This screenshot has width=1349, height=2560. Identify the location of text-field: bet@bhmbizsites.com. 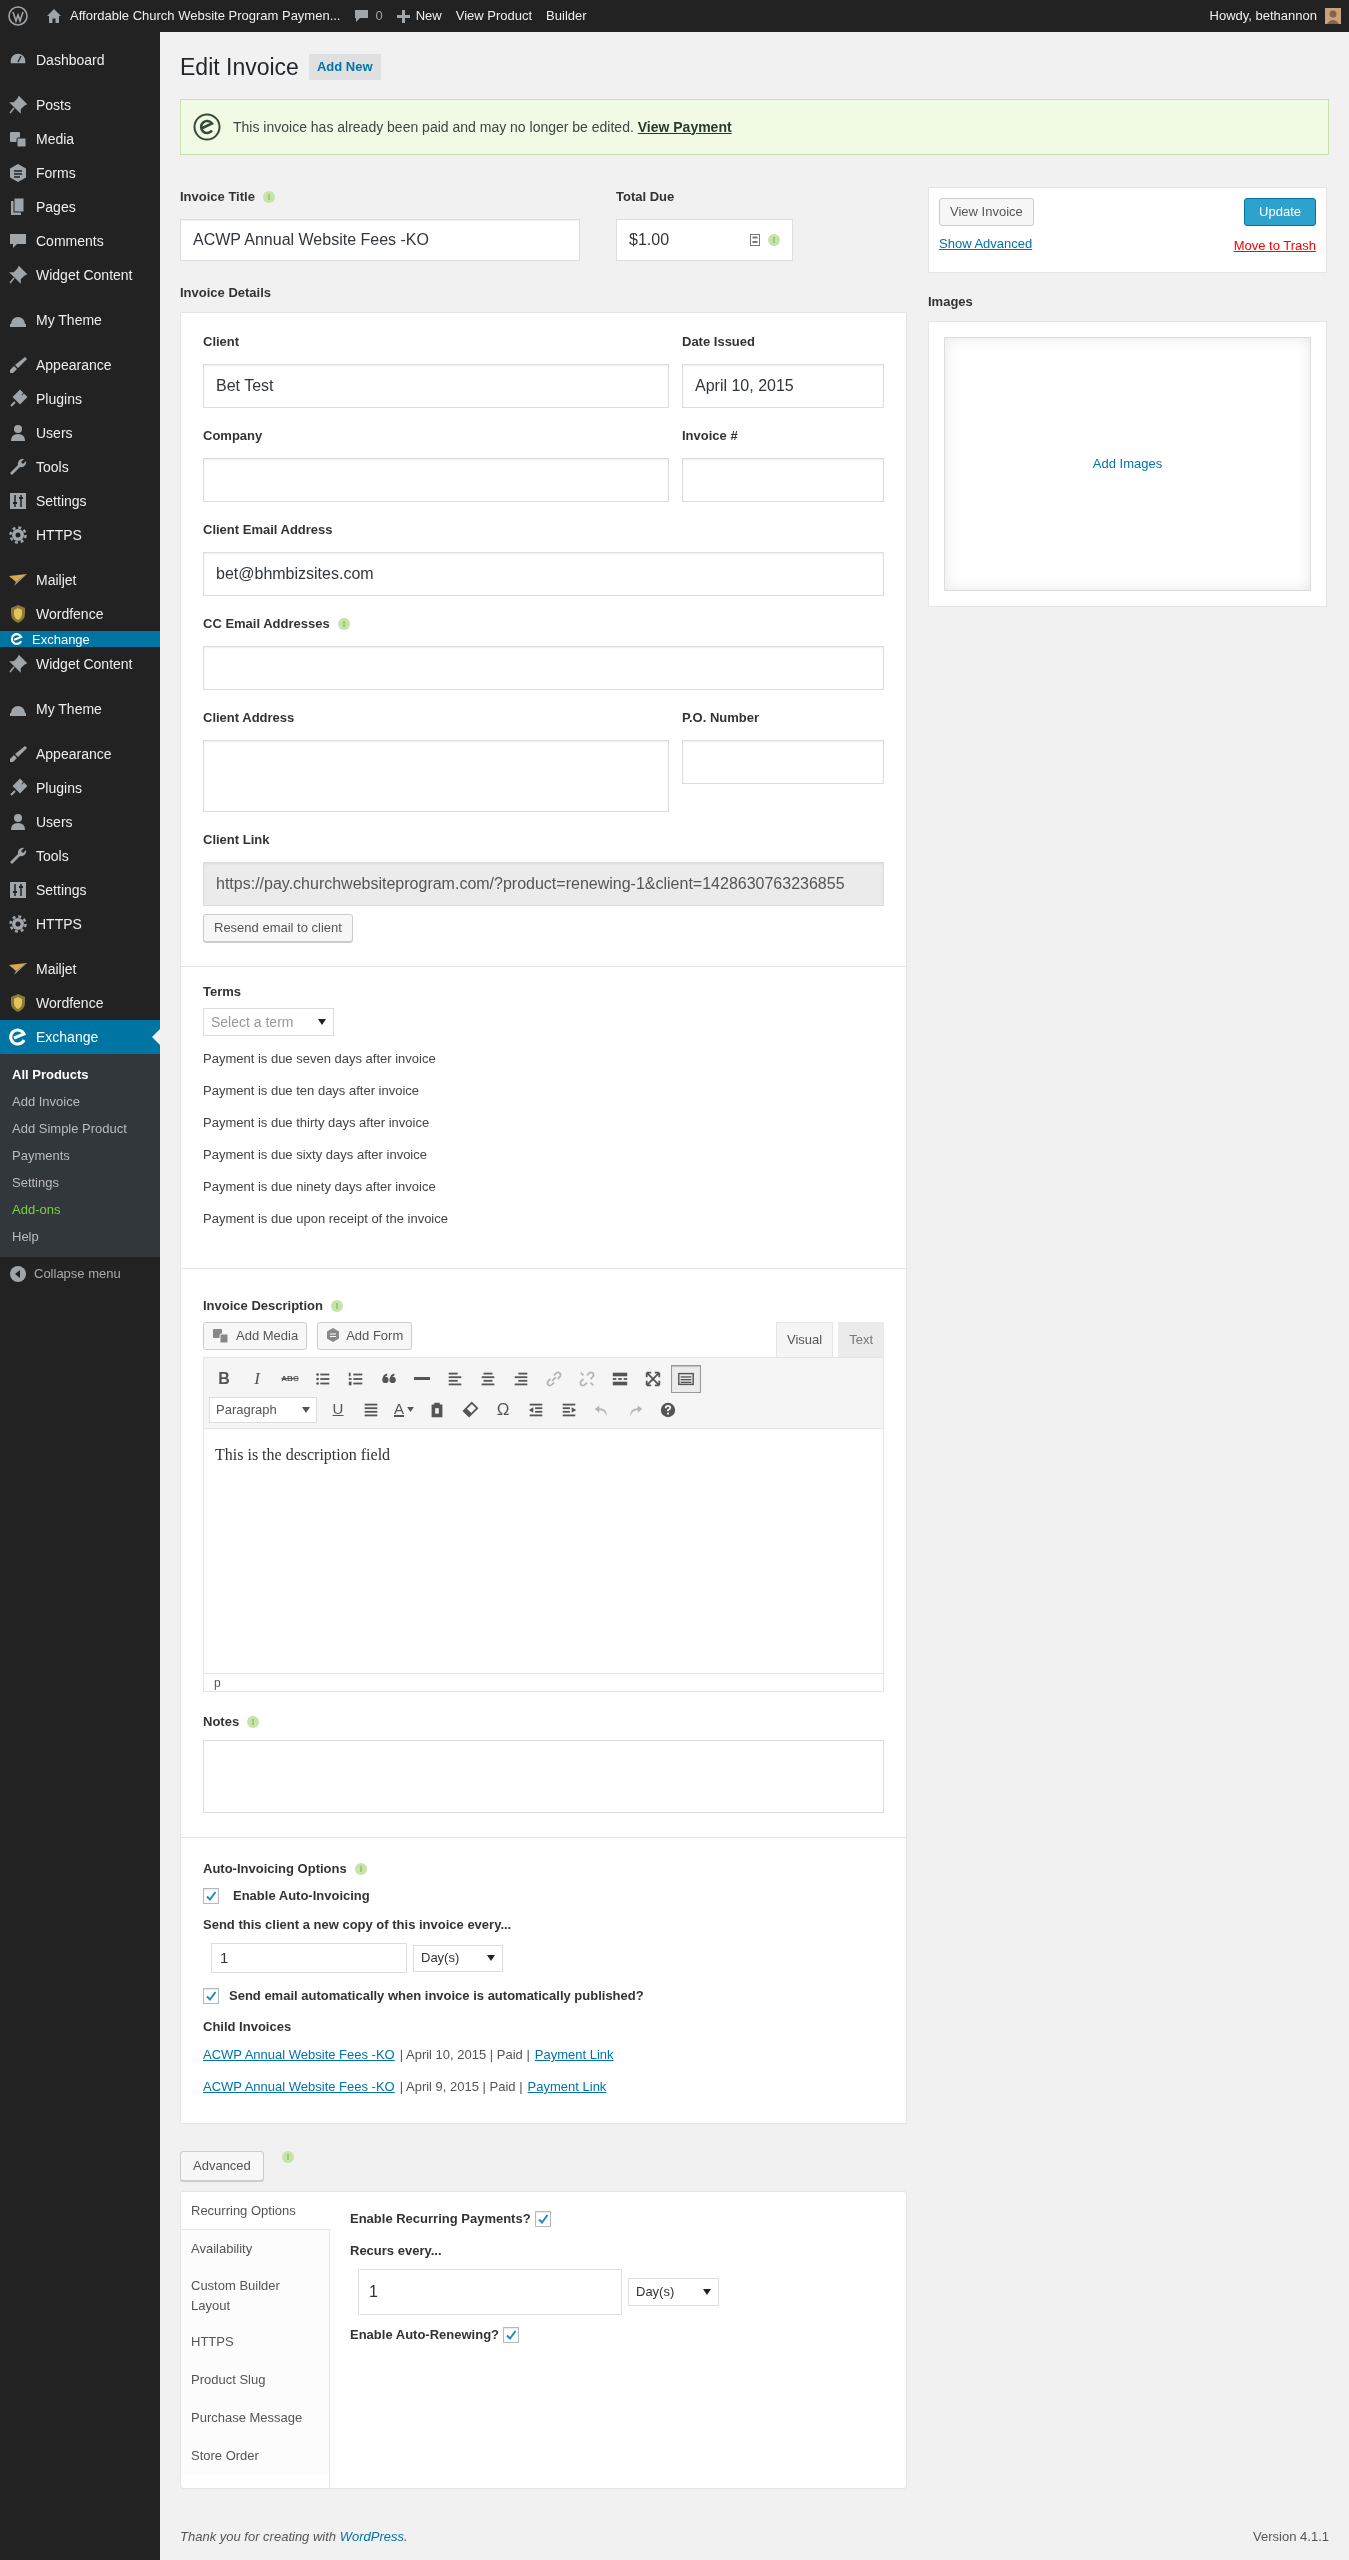
(543, 574).